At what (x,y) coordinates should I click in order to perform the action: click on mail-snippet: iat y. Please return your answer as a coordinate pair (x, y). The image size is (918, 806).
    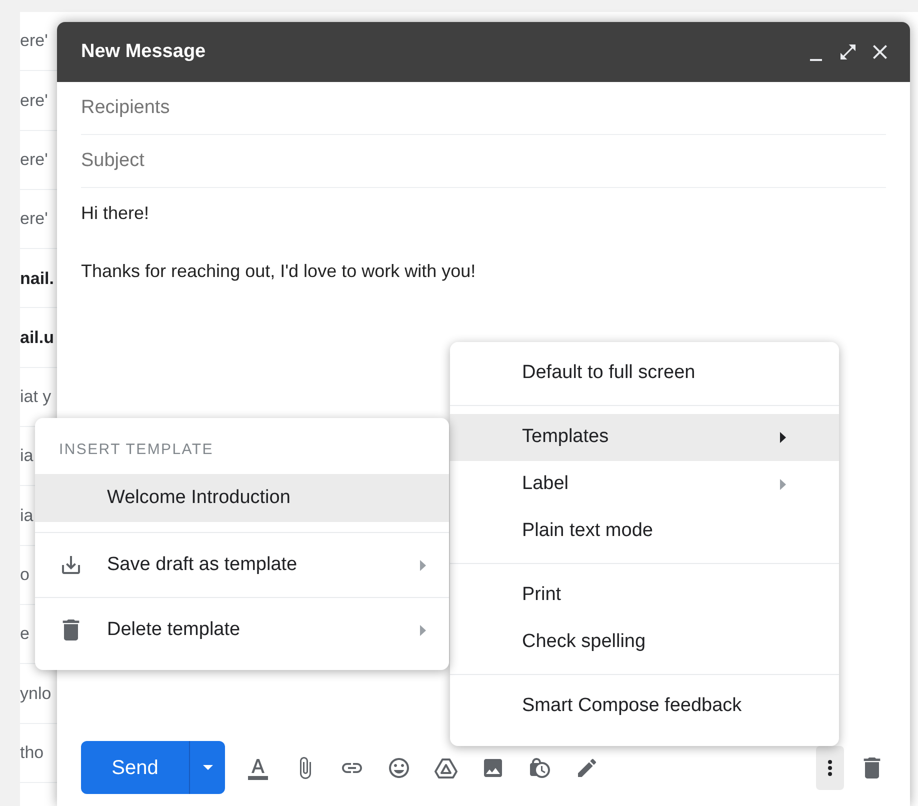
    Looking at the image, I should click on (36, 397).